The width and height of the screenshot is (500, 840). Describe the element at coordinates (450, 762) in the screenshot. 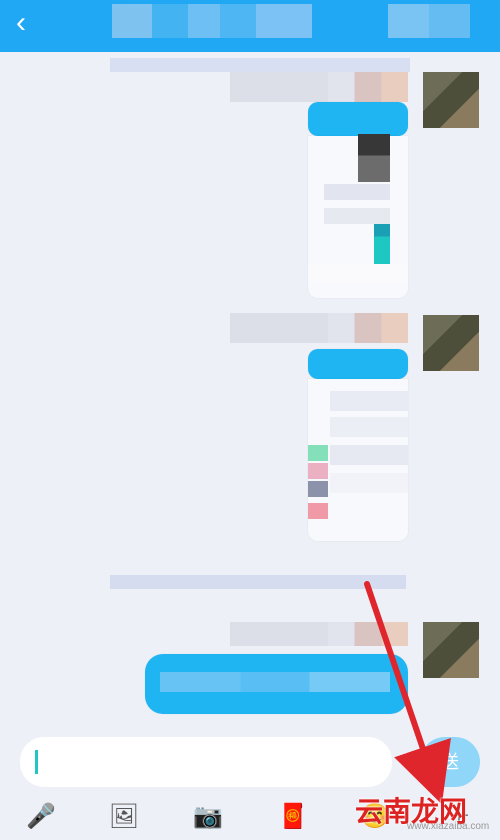

I see `send-button: 送` at that location.